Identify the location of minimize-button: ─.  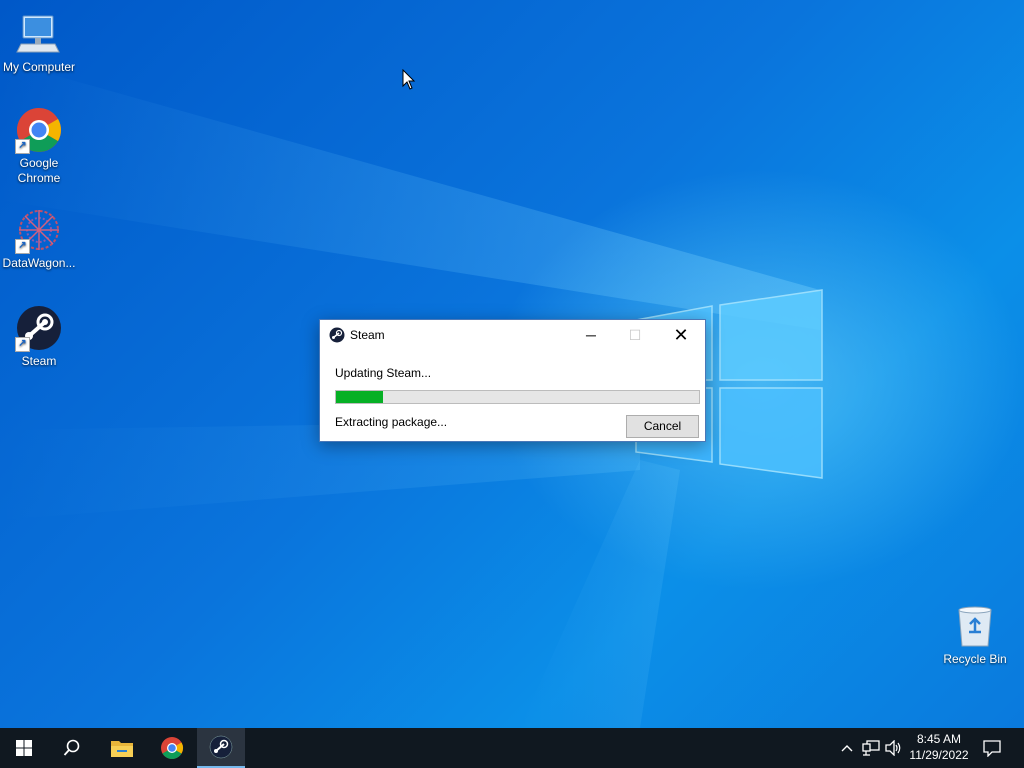
(591, 335).